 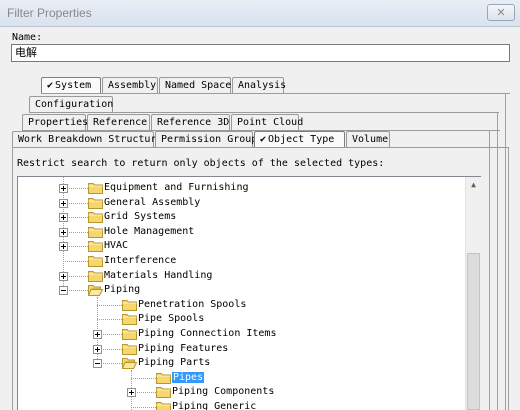 What do you see at coordinates (130, 85) in the screenshot?
I see `tab-assembly: Assembly` at bounding box center [130, 85].